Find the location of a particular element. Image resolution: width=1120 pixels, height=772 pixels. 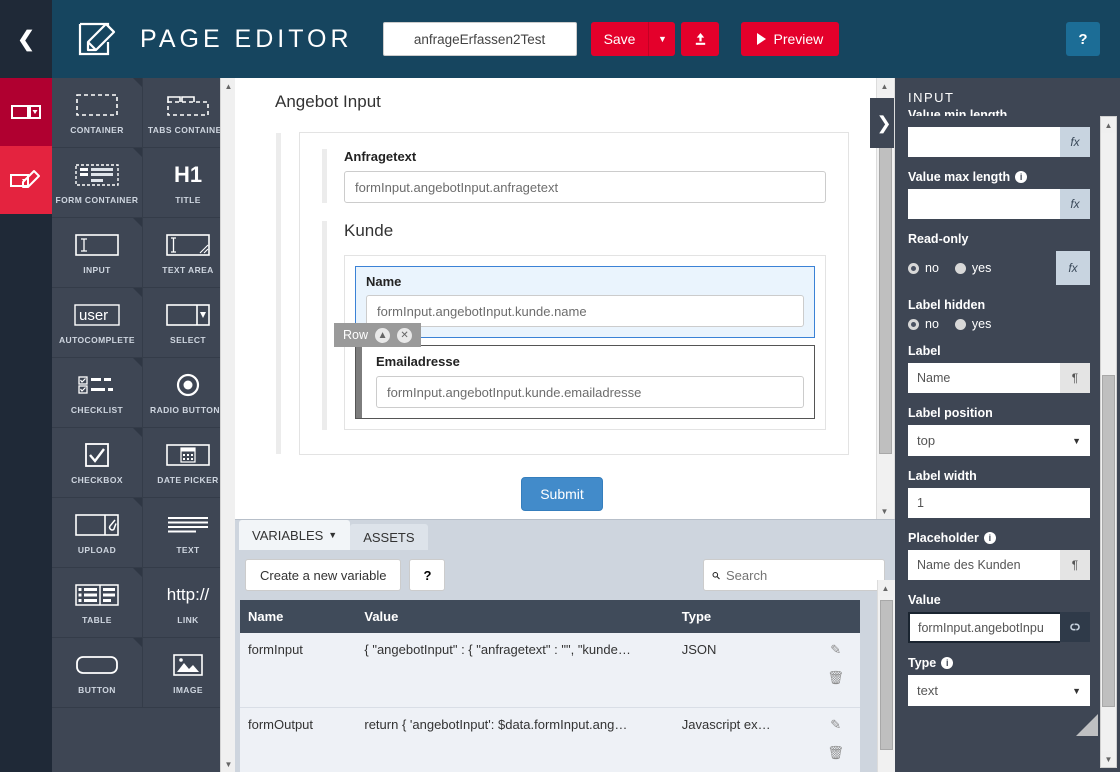

properties-panel-title: INPUT is located at coordinates (931, 97).